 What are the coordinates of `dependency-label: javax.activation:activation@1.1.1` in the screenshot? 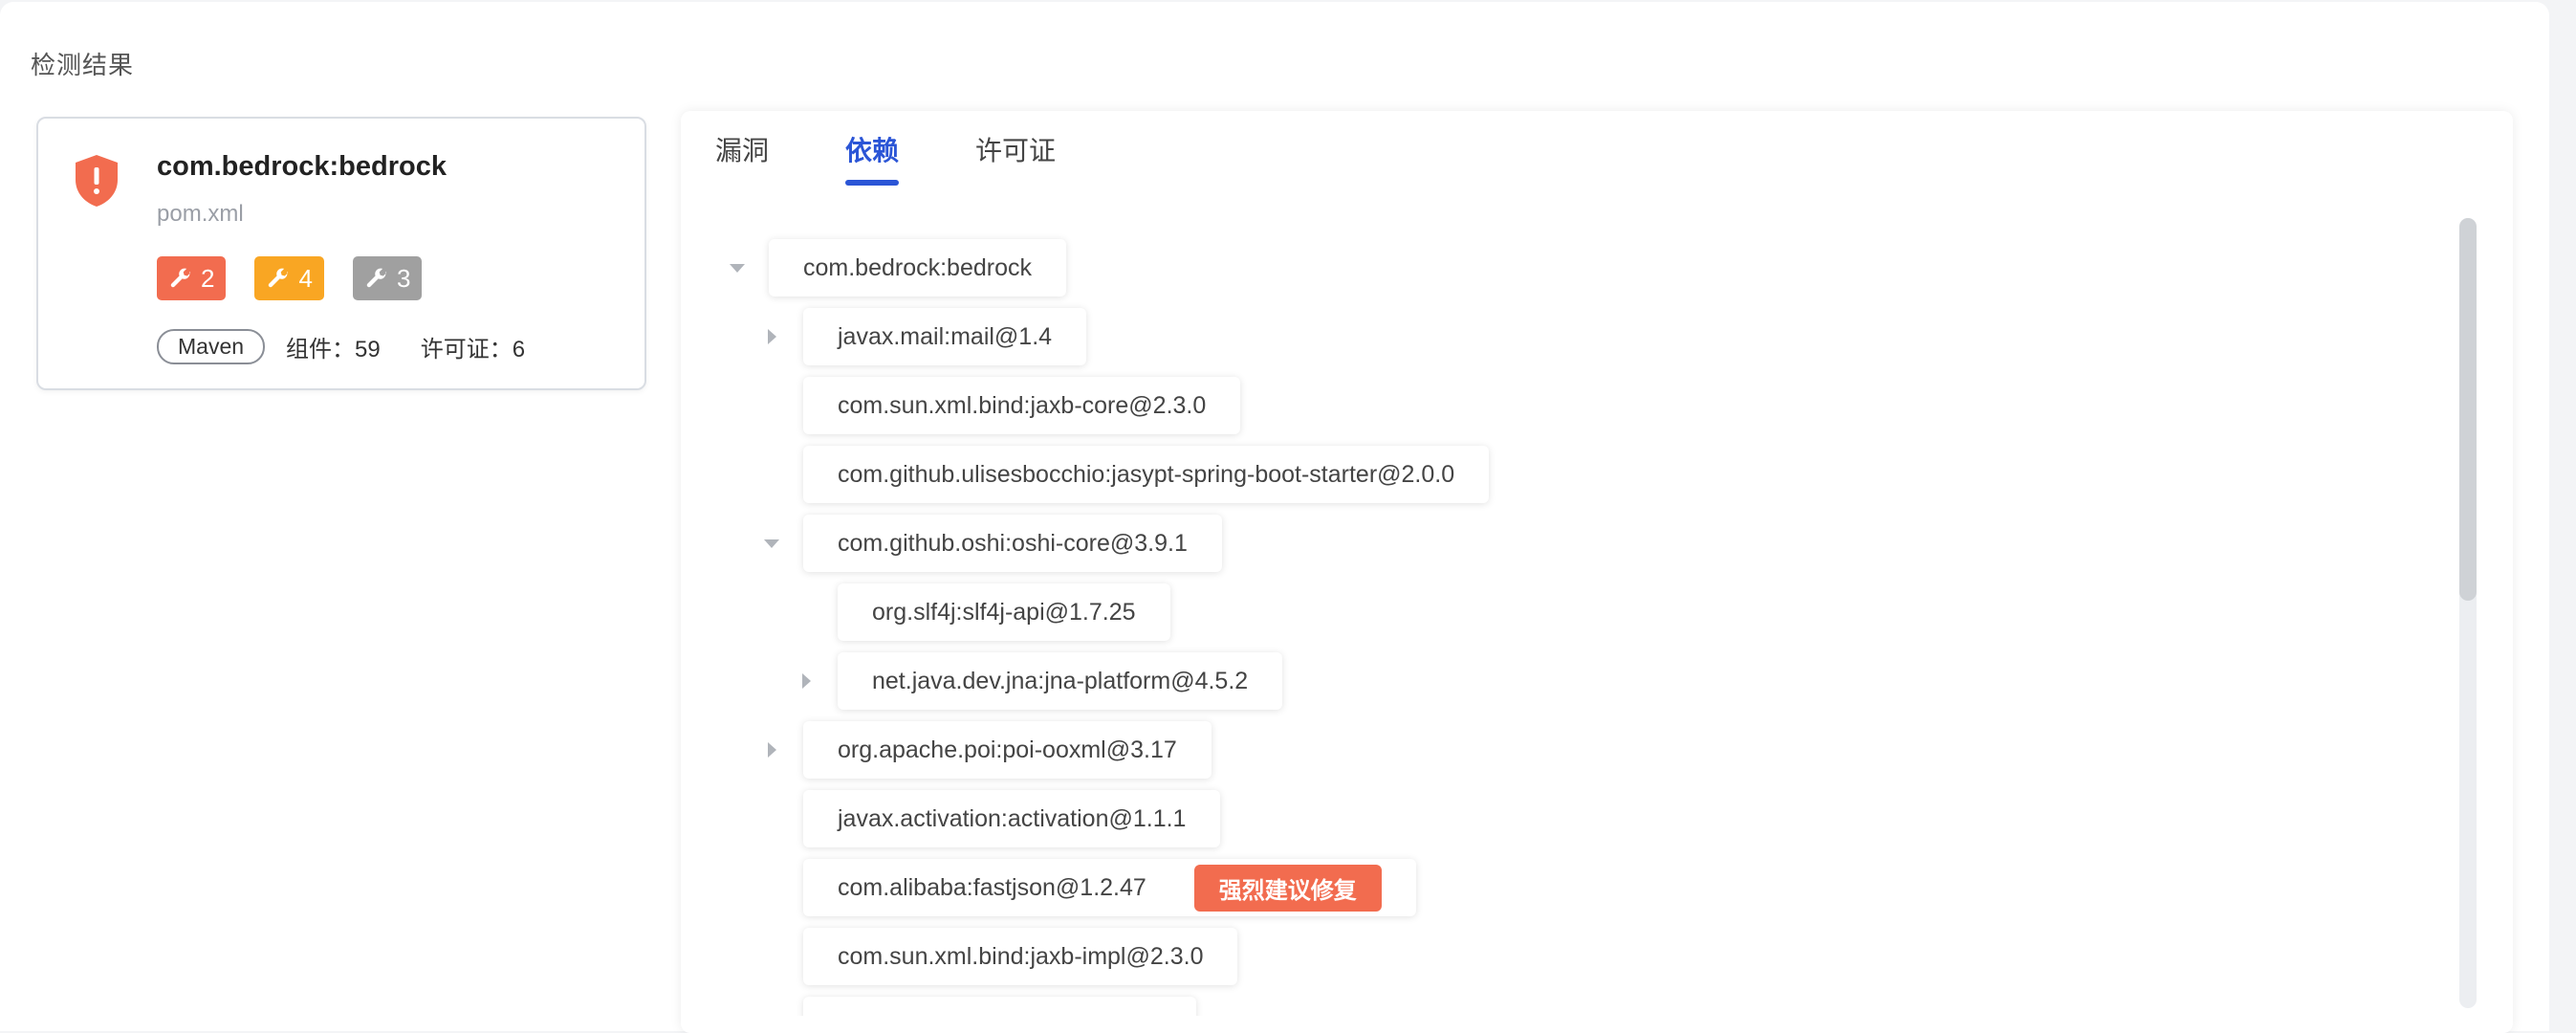 It's located at (1012, 818).